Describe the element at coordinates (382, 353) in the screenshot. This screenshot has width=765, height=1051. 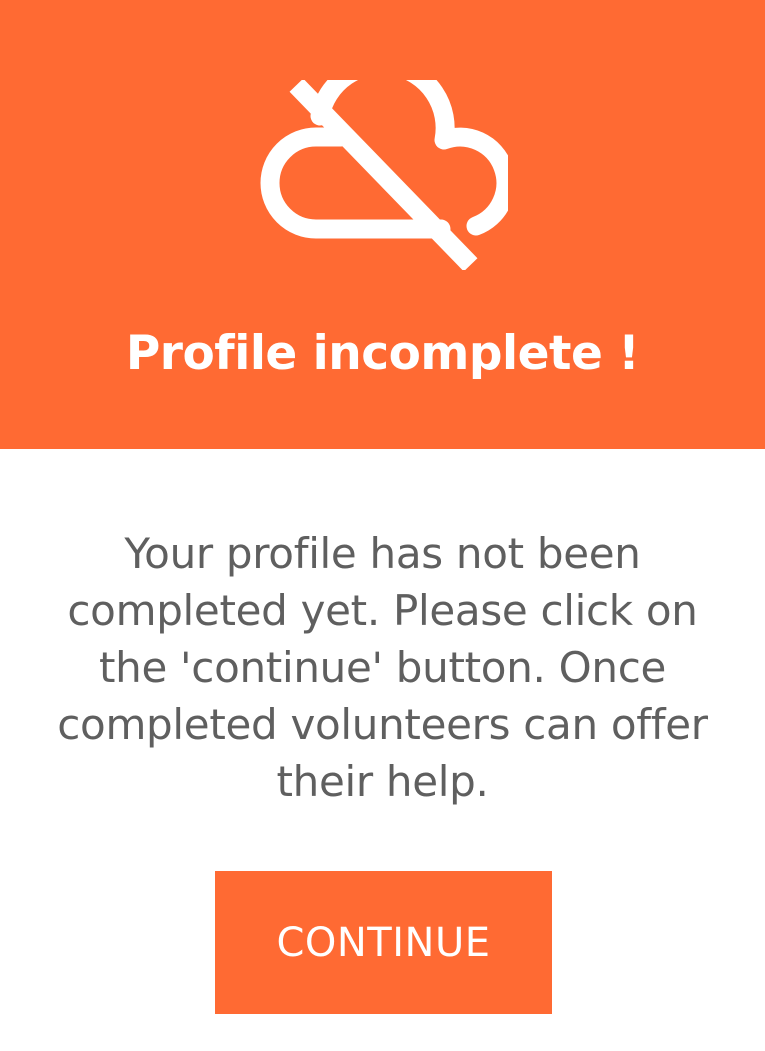
I see `dialog-title: Profile incomplete !` at that location.